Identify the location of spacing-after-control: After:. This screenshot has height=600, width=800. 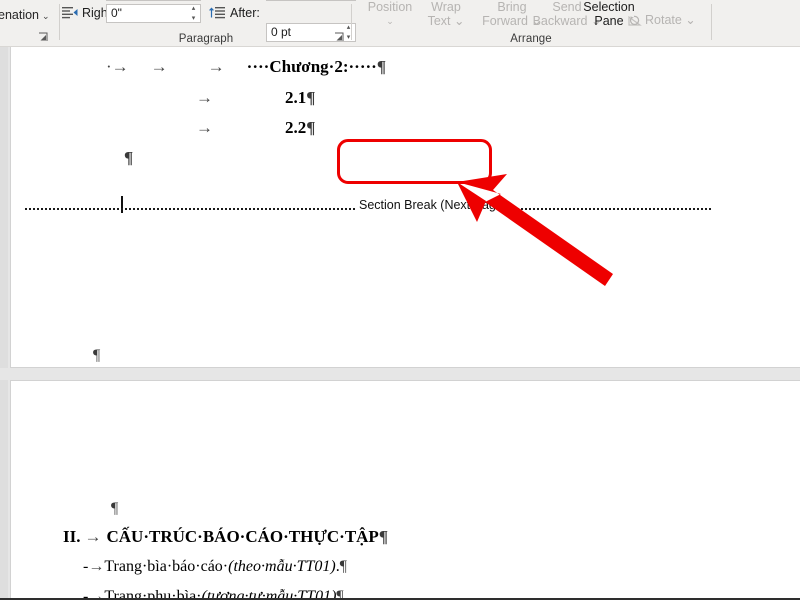
(234, 13).